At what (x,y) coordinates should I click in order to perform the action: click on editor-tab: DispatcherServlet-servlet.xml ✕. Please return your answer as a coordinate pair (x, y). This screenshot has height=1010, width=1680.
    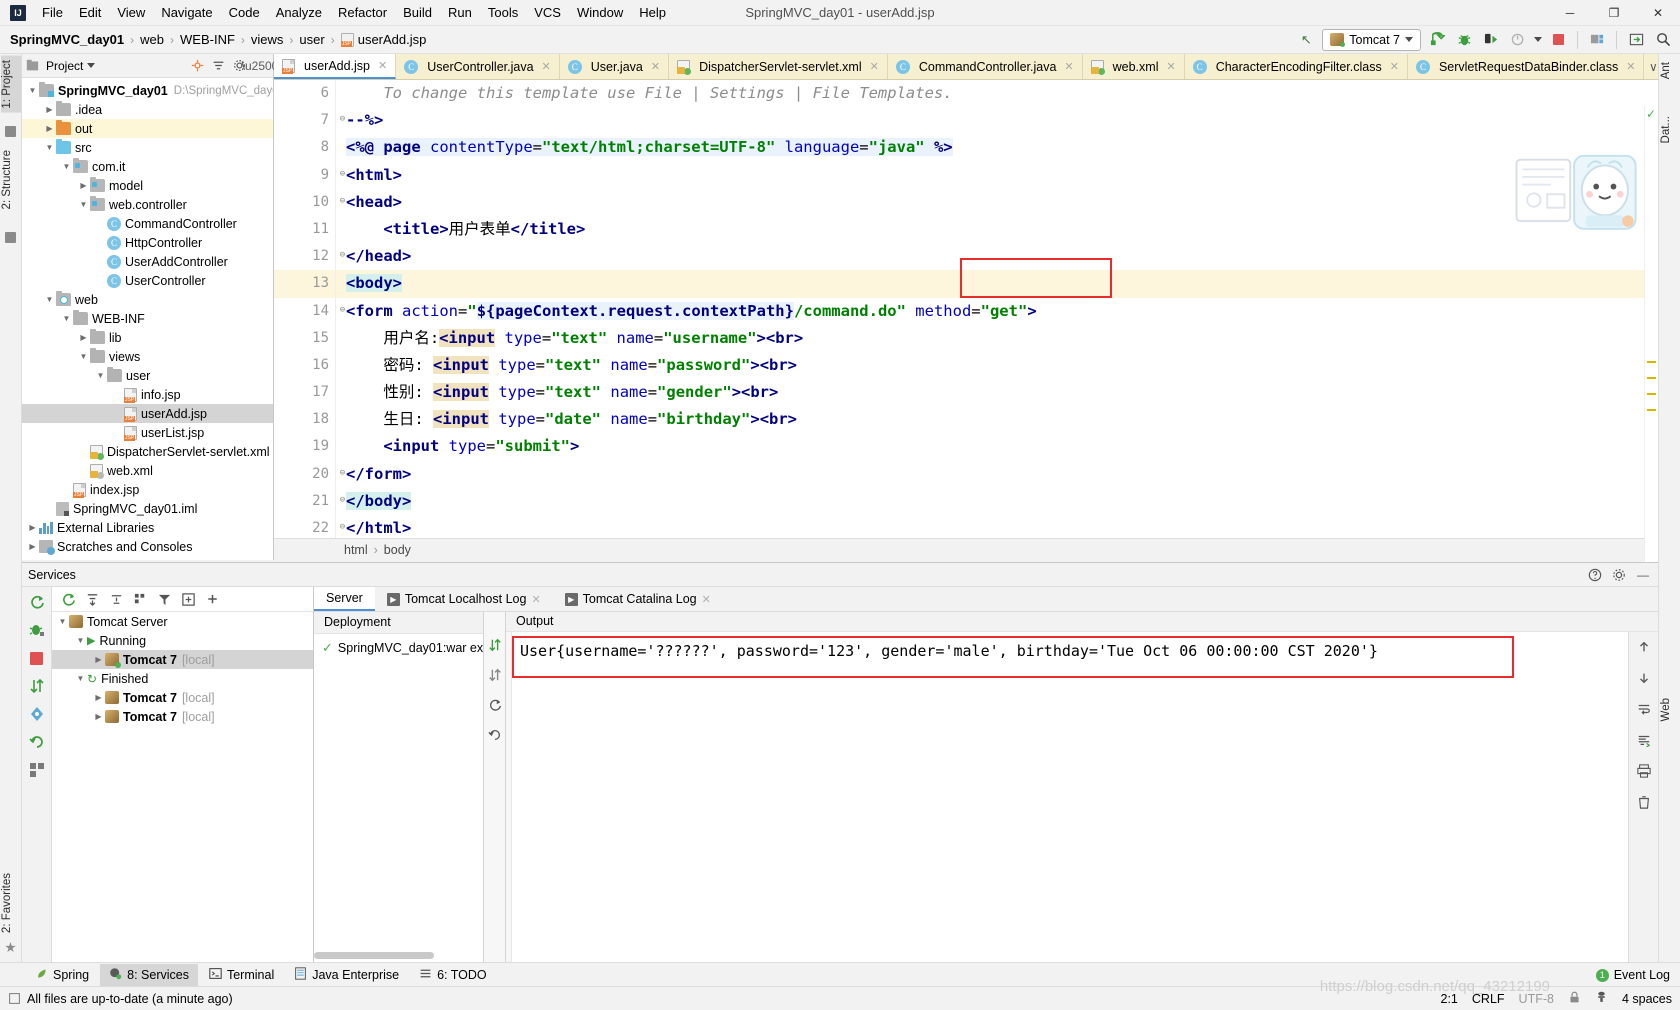
    Looking at the image, I should click on (778, 66).